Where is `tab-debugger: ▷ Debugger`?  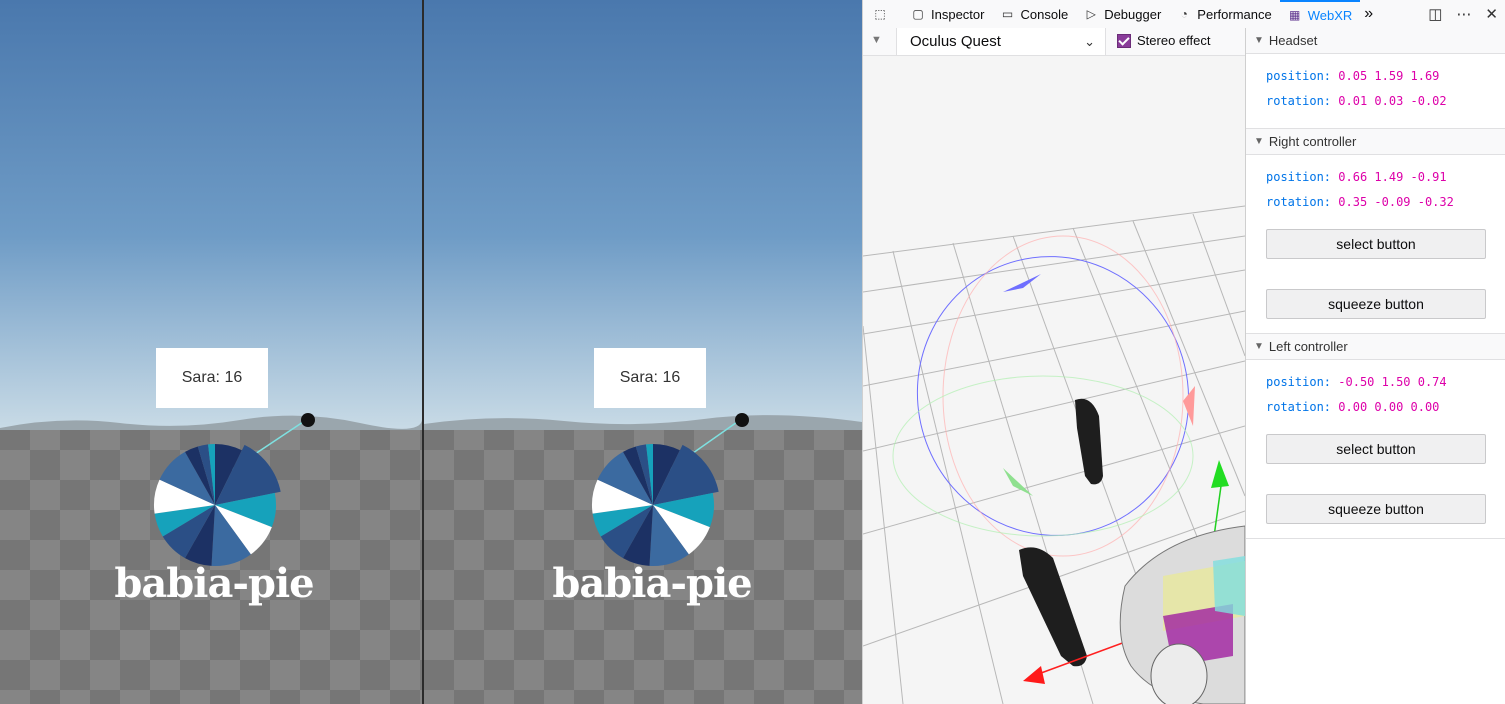
tab-debugger: ▷ Debugger is located at coordinates (1122, 14).